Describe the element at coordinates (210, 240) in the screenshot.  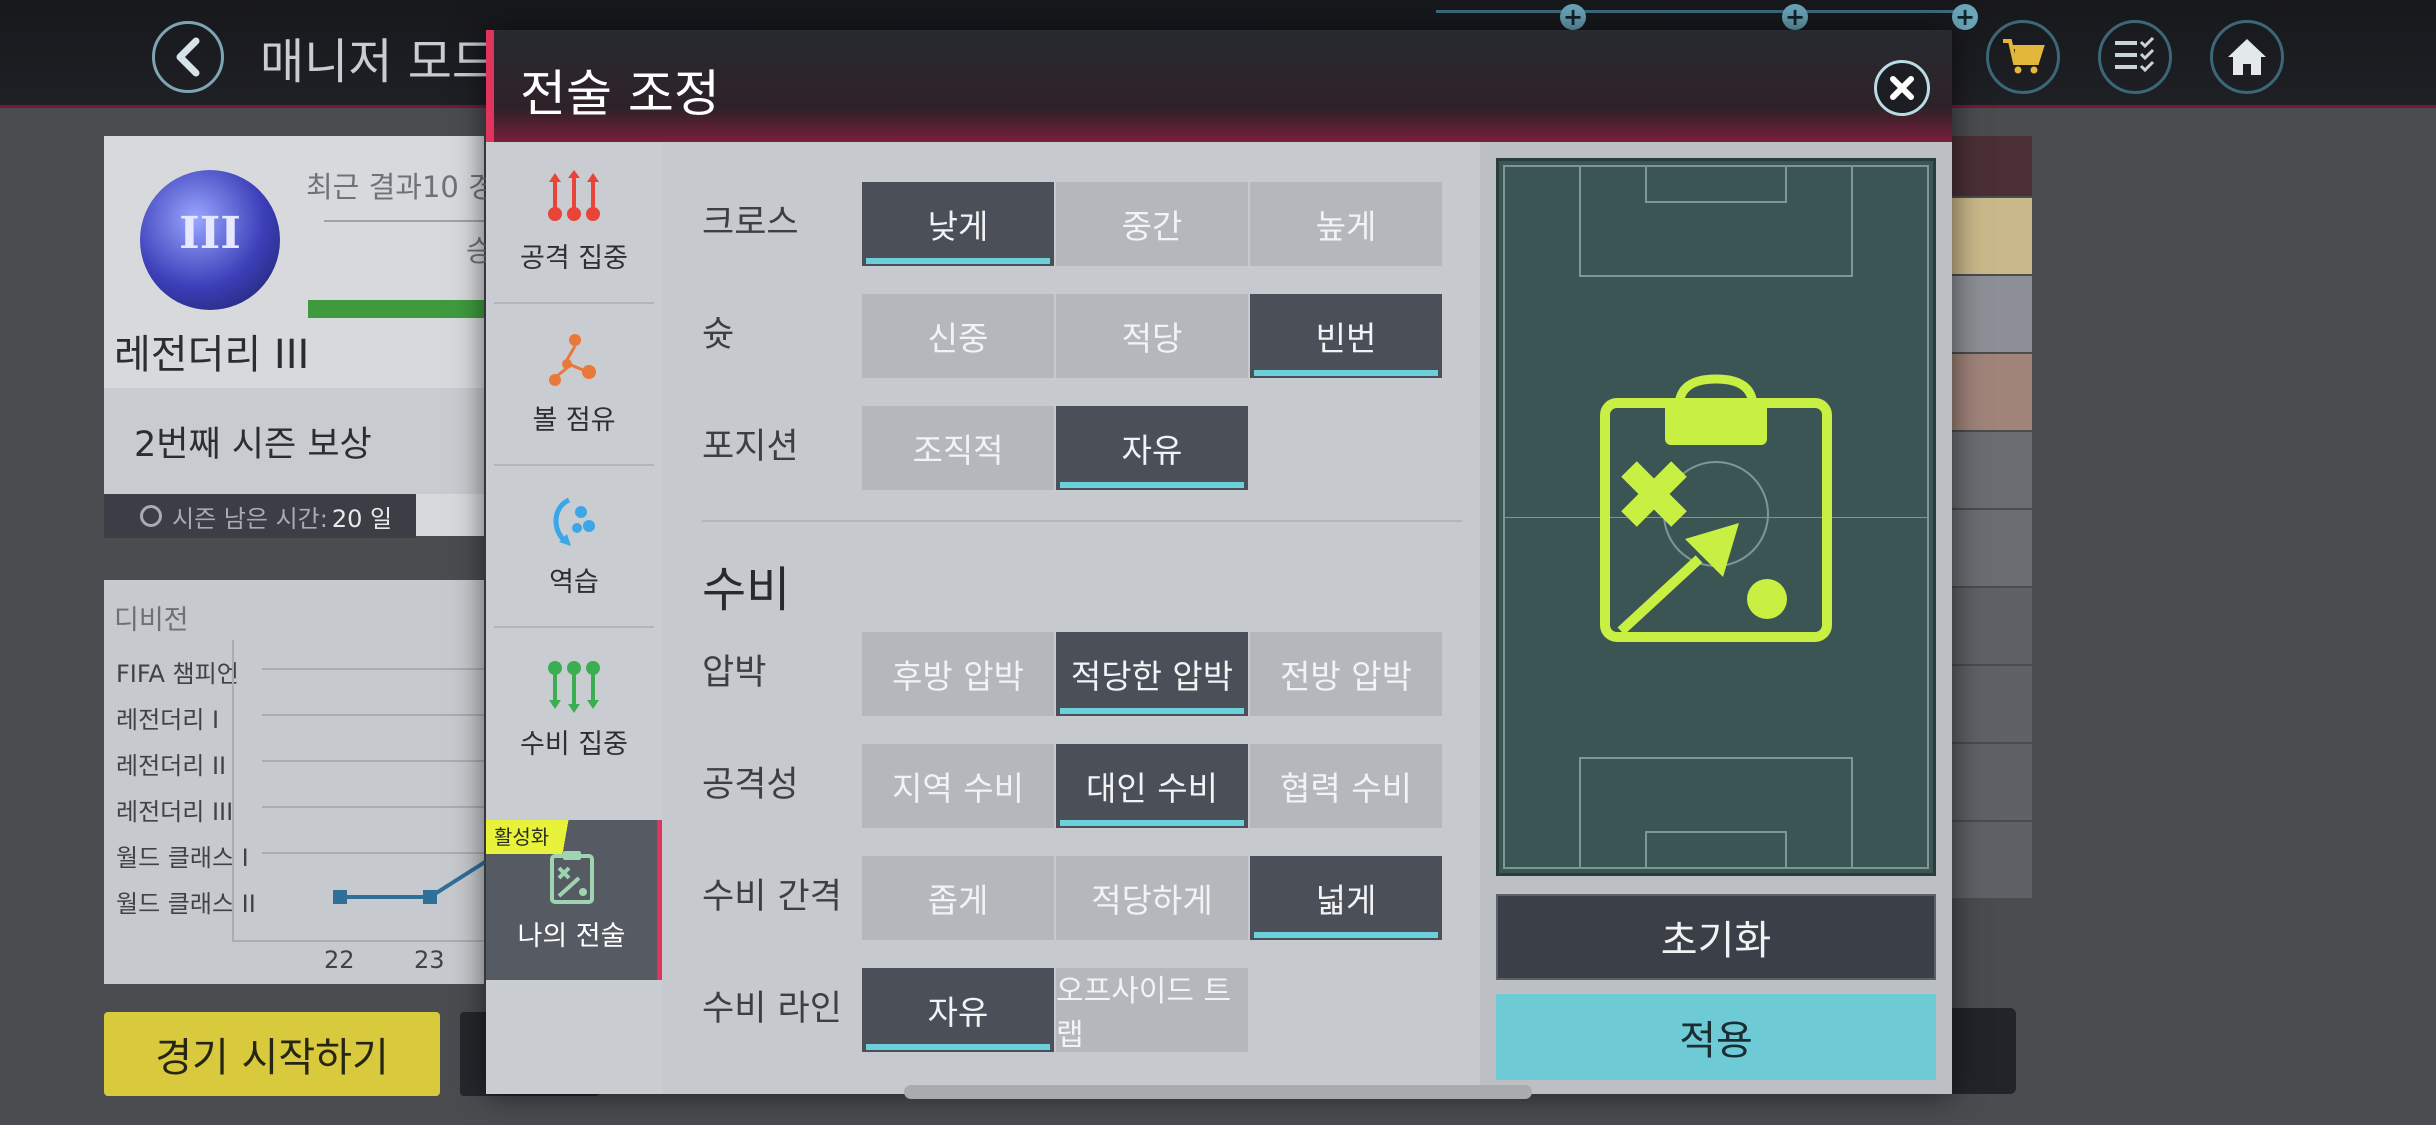
I see `league-emblem: III` at that location.